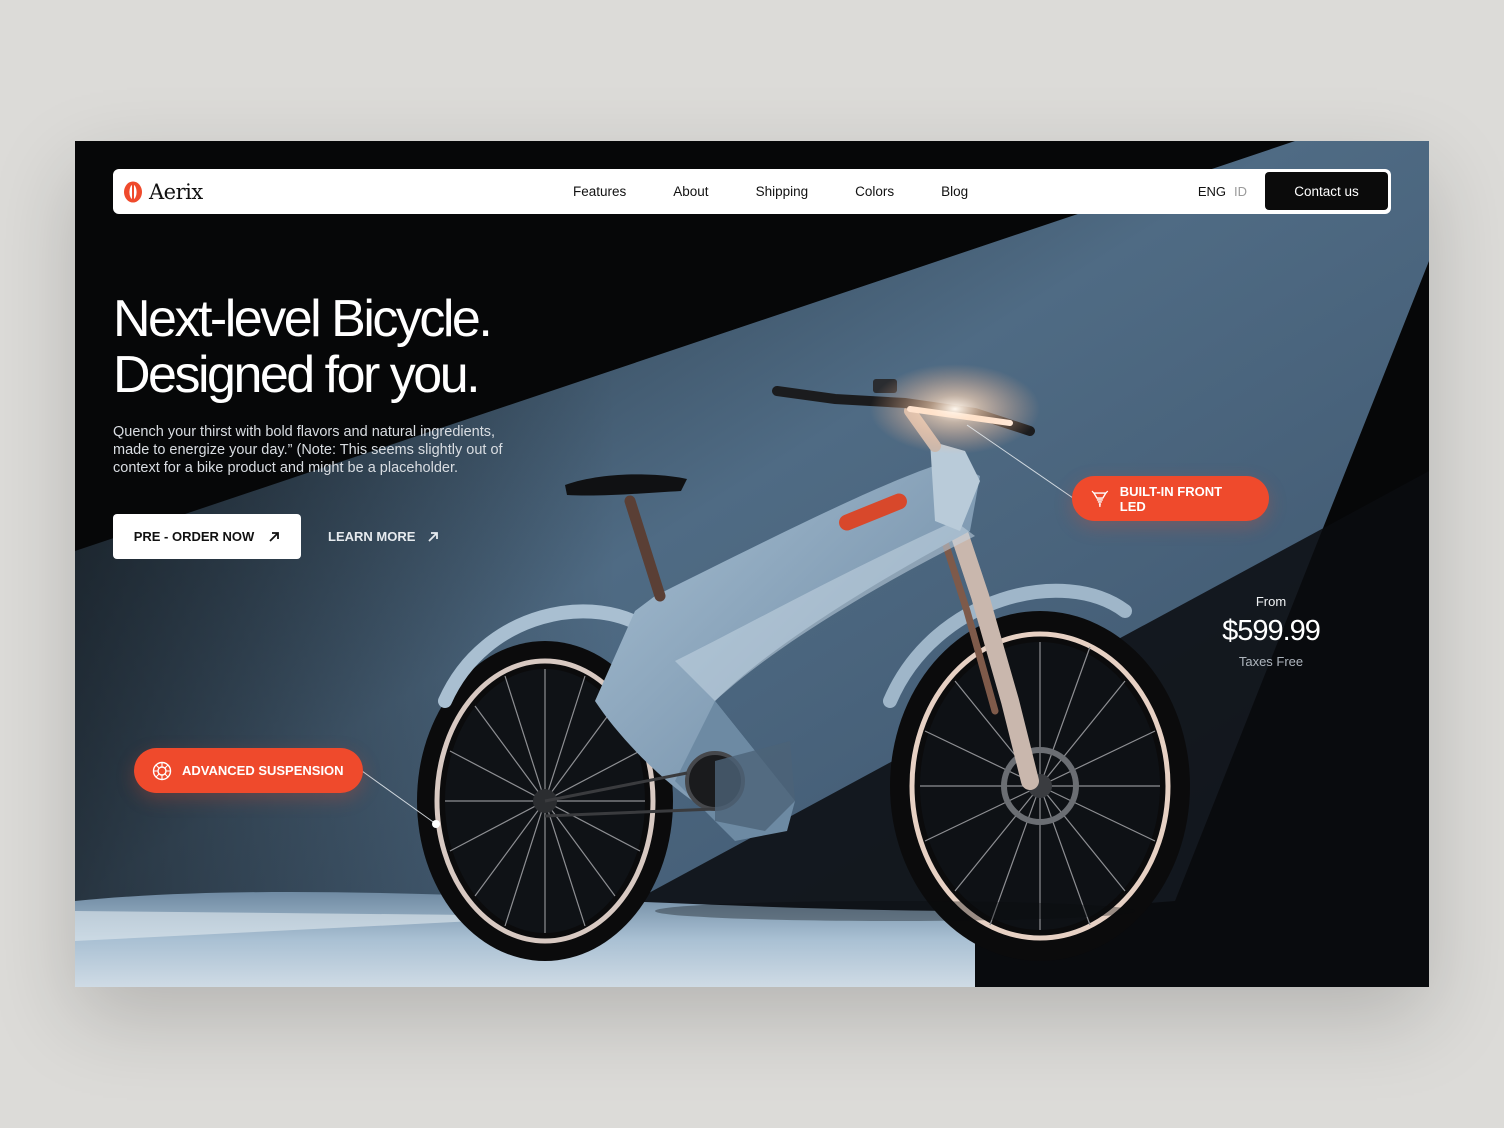 This screenshot has width=1504, height=1128. Describe the element at coordinates (194, 536) in the screenshot. I see `pre-order-label: PRE - ORDER NOW` at that location.